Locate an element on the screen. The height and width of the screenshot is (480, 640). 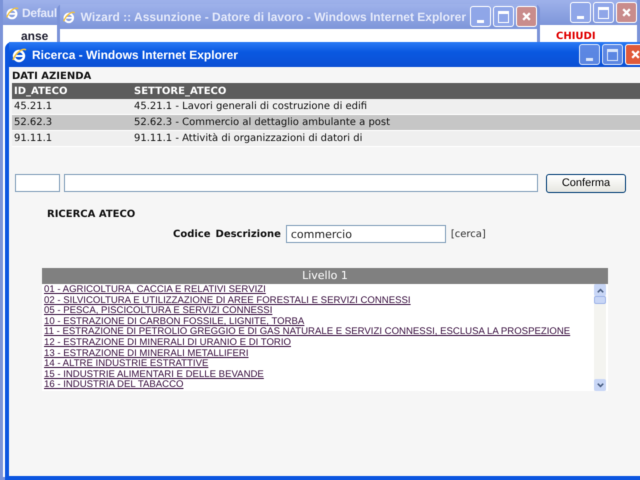
scroll-up-button is located at coordinates (600, 290).